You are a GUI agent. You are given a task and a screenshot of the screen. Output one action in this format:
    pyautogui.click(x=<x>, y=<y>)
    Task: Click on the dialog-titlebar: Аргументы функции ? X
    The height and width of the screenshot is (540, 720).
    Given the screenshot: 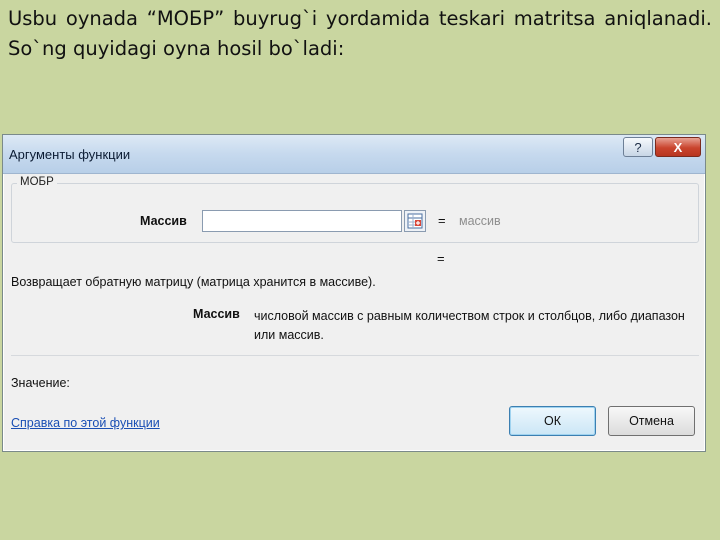 What is the action you would take?
    pyautogui.click(x=354, y=154)
    